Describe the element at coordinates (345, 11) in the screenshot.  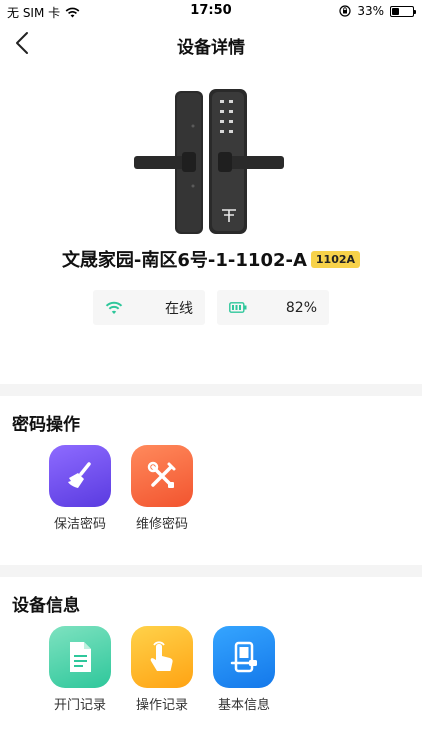
I see `orientation-lock-icon` at that location.